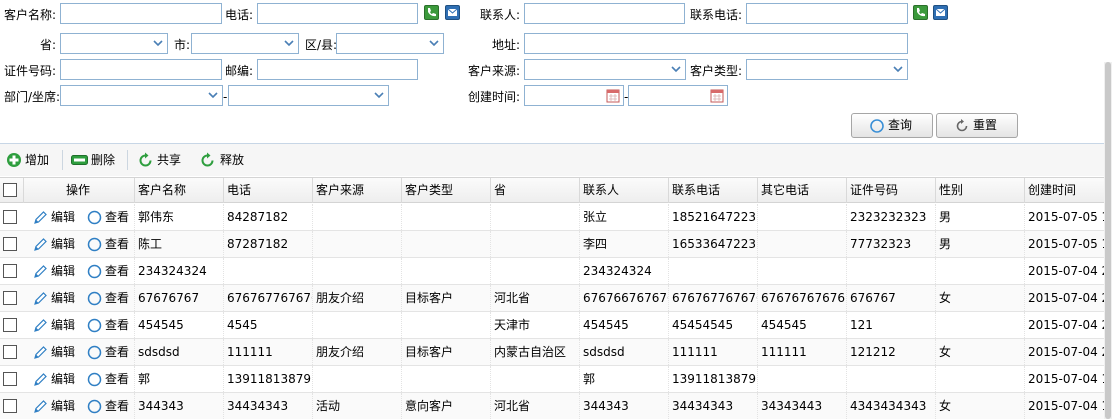 The width and height of the screenshot is (1112, 419). What do you see at coordinates (96, 160) in the screenshot?
I see `delete-button: 删除` at bounding box center [96, 160].